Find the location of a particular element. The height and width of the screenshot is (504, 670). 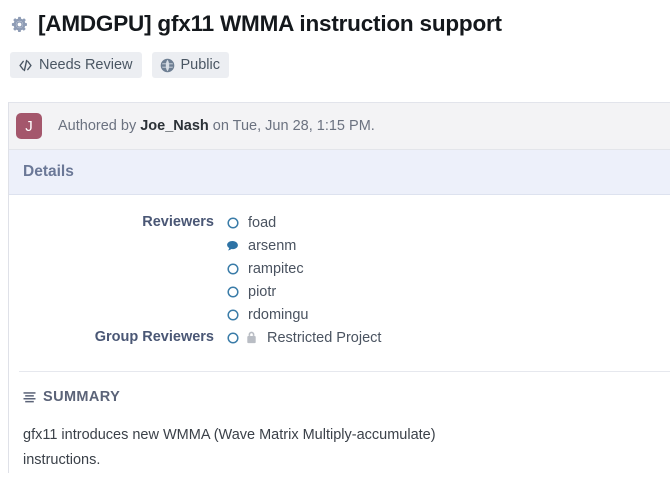

list-item: arsenm is located at coordinates (448, 245).